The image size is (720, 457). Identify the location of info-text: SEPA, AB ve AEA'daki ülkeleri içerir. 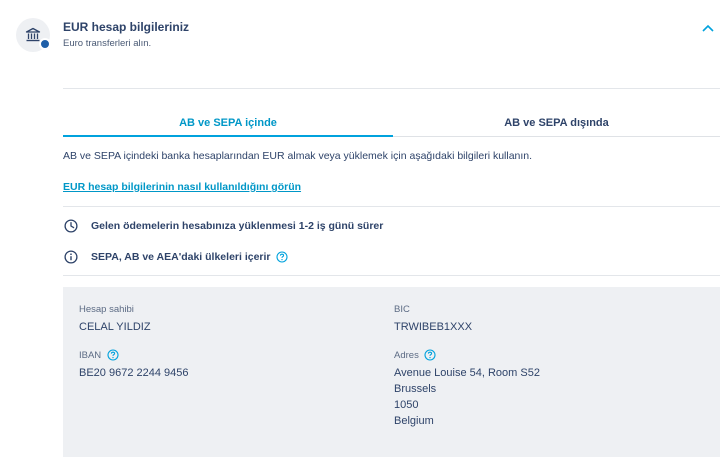
(181, 257).